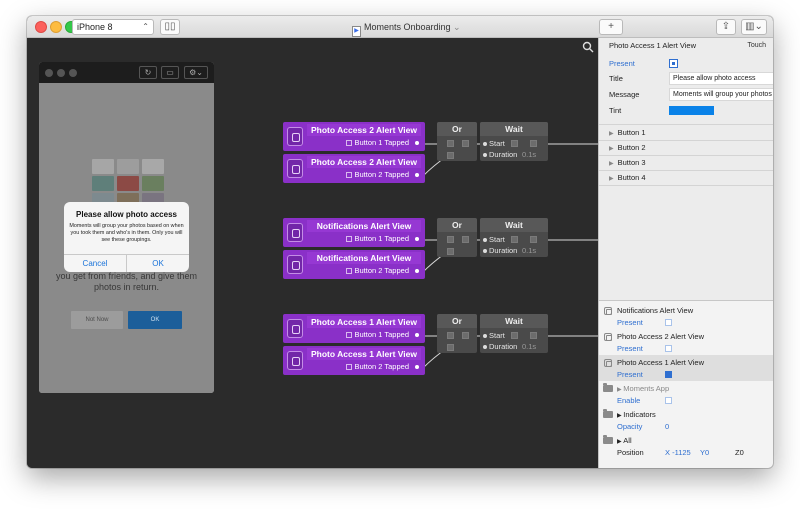 This screenshot has width=800, height=510. What do you see at coordinates (726, 27) in the screenshot?
I see `share-button: ⇪` at bounding box center [726, 27].